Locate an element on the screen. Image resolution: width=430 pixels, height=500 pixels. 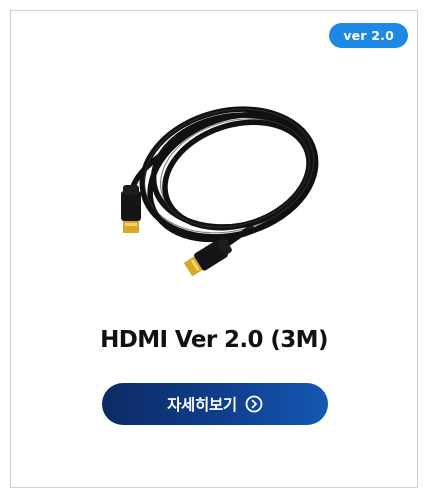
version-badge: ver 2.0 is located at coordinates (368, 35).